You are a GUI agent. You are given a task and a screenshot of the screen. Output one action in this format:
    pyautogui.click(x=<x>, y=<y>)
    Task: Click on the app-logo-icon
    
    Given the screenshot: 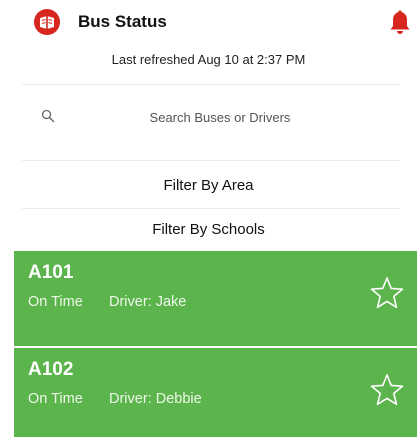 What is the action you would take?
    pyautogui.click(x=47, y=22)
    